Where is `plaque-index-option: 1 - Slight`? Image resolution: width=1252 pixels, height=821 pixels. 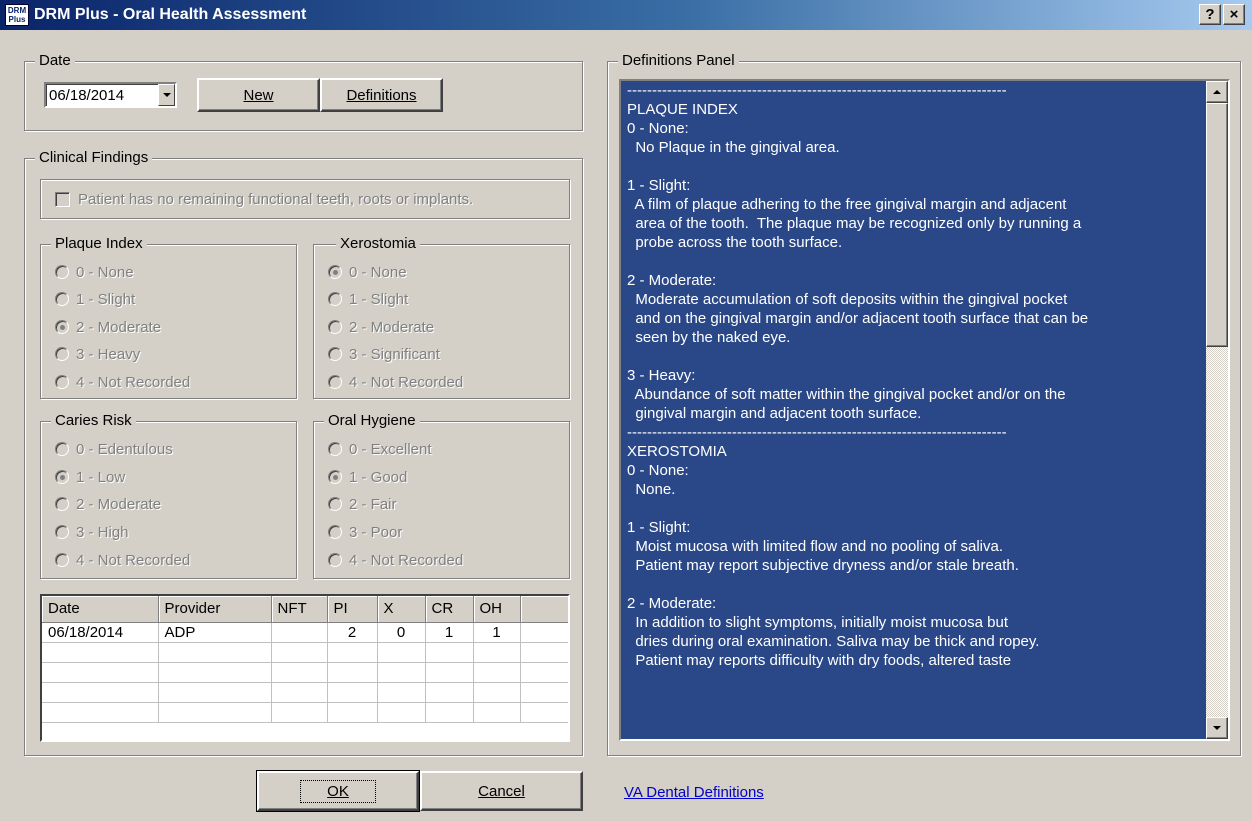 plaque-index-option: 1 - Slight is located at coordinates (95, 299).